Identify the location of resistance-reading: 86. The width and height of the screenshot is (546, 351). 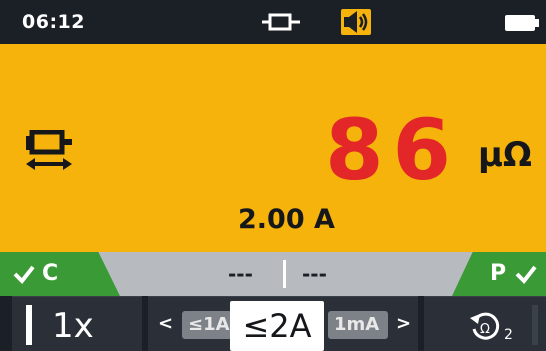
(392, 150).